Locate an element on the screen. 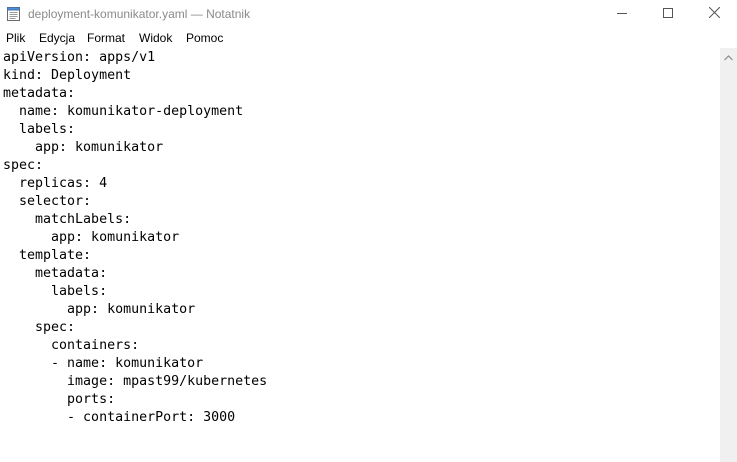  editor-line: selector: is located at coordinates (47, 201).